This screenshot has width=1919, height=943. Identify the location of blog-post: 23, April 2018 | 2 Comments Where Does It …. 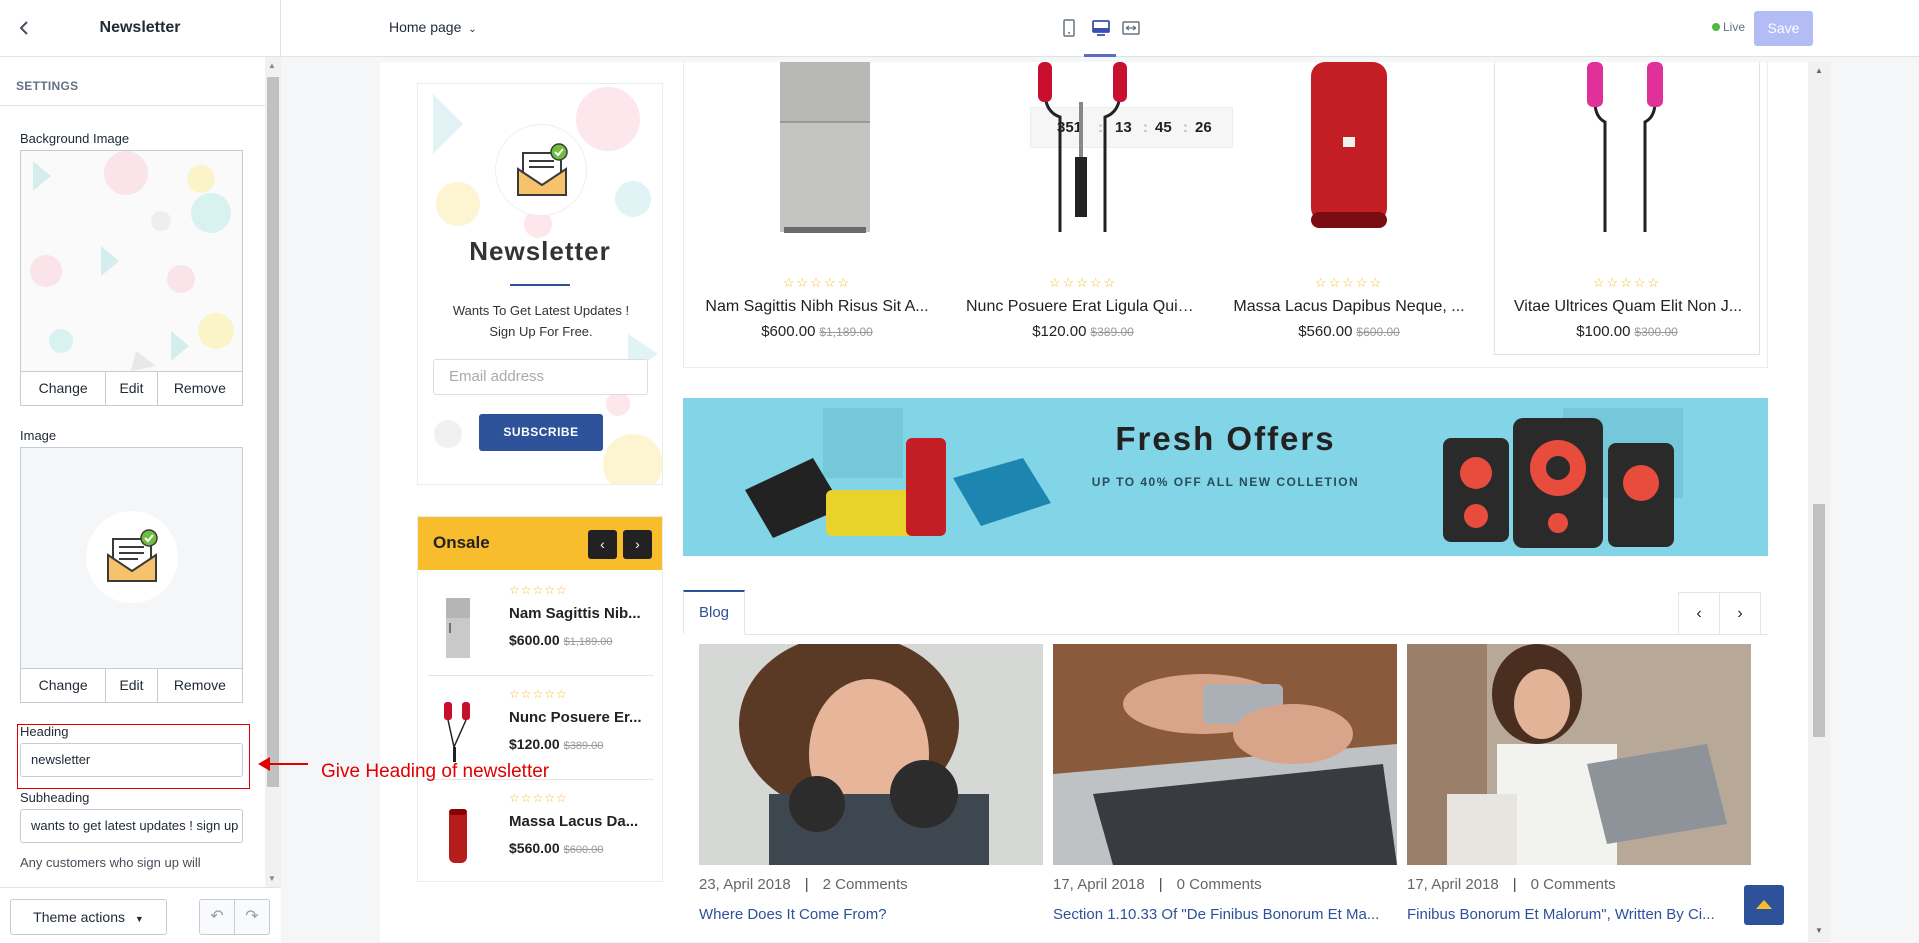
(871, 793).